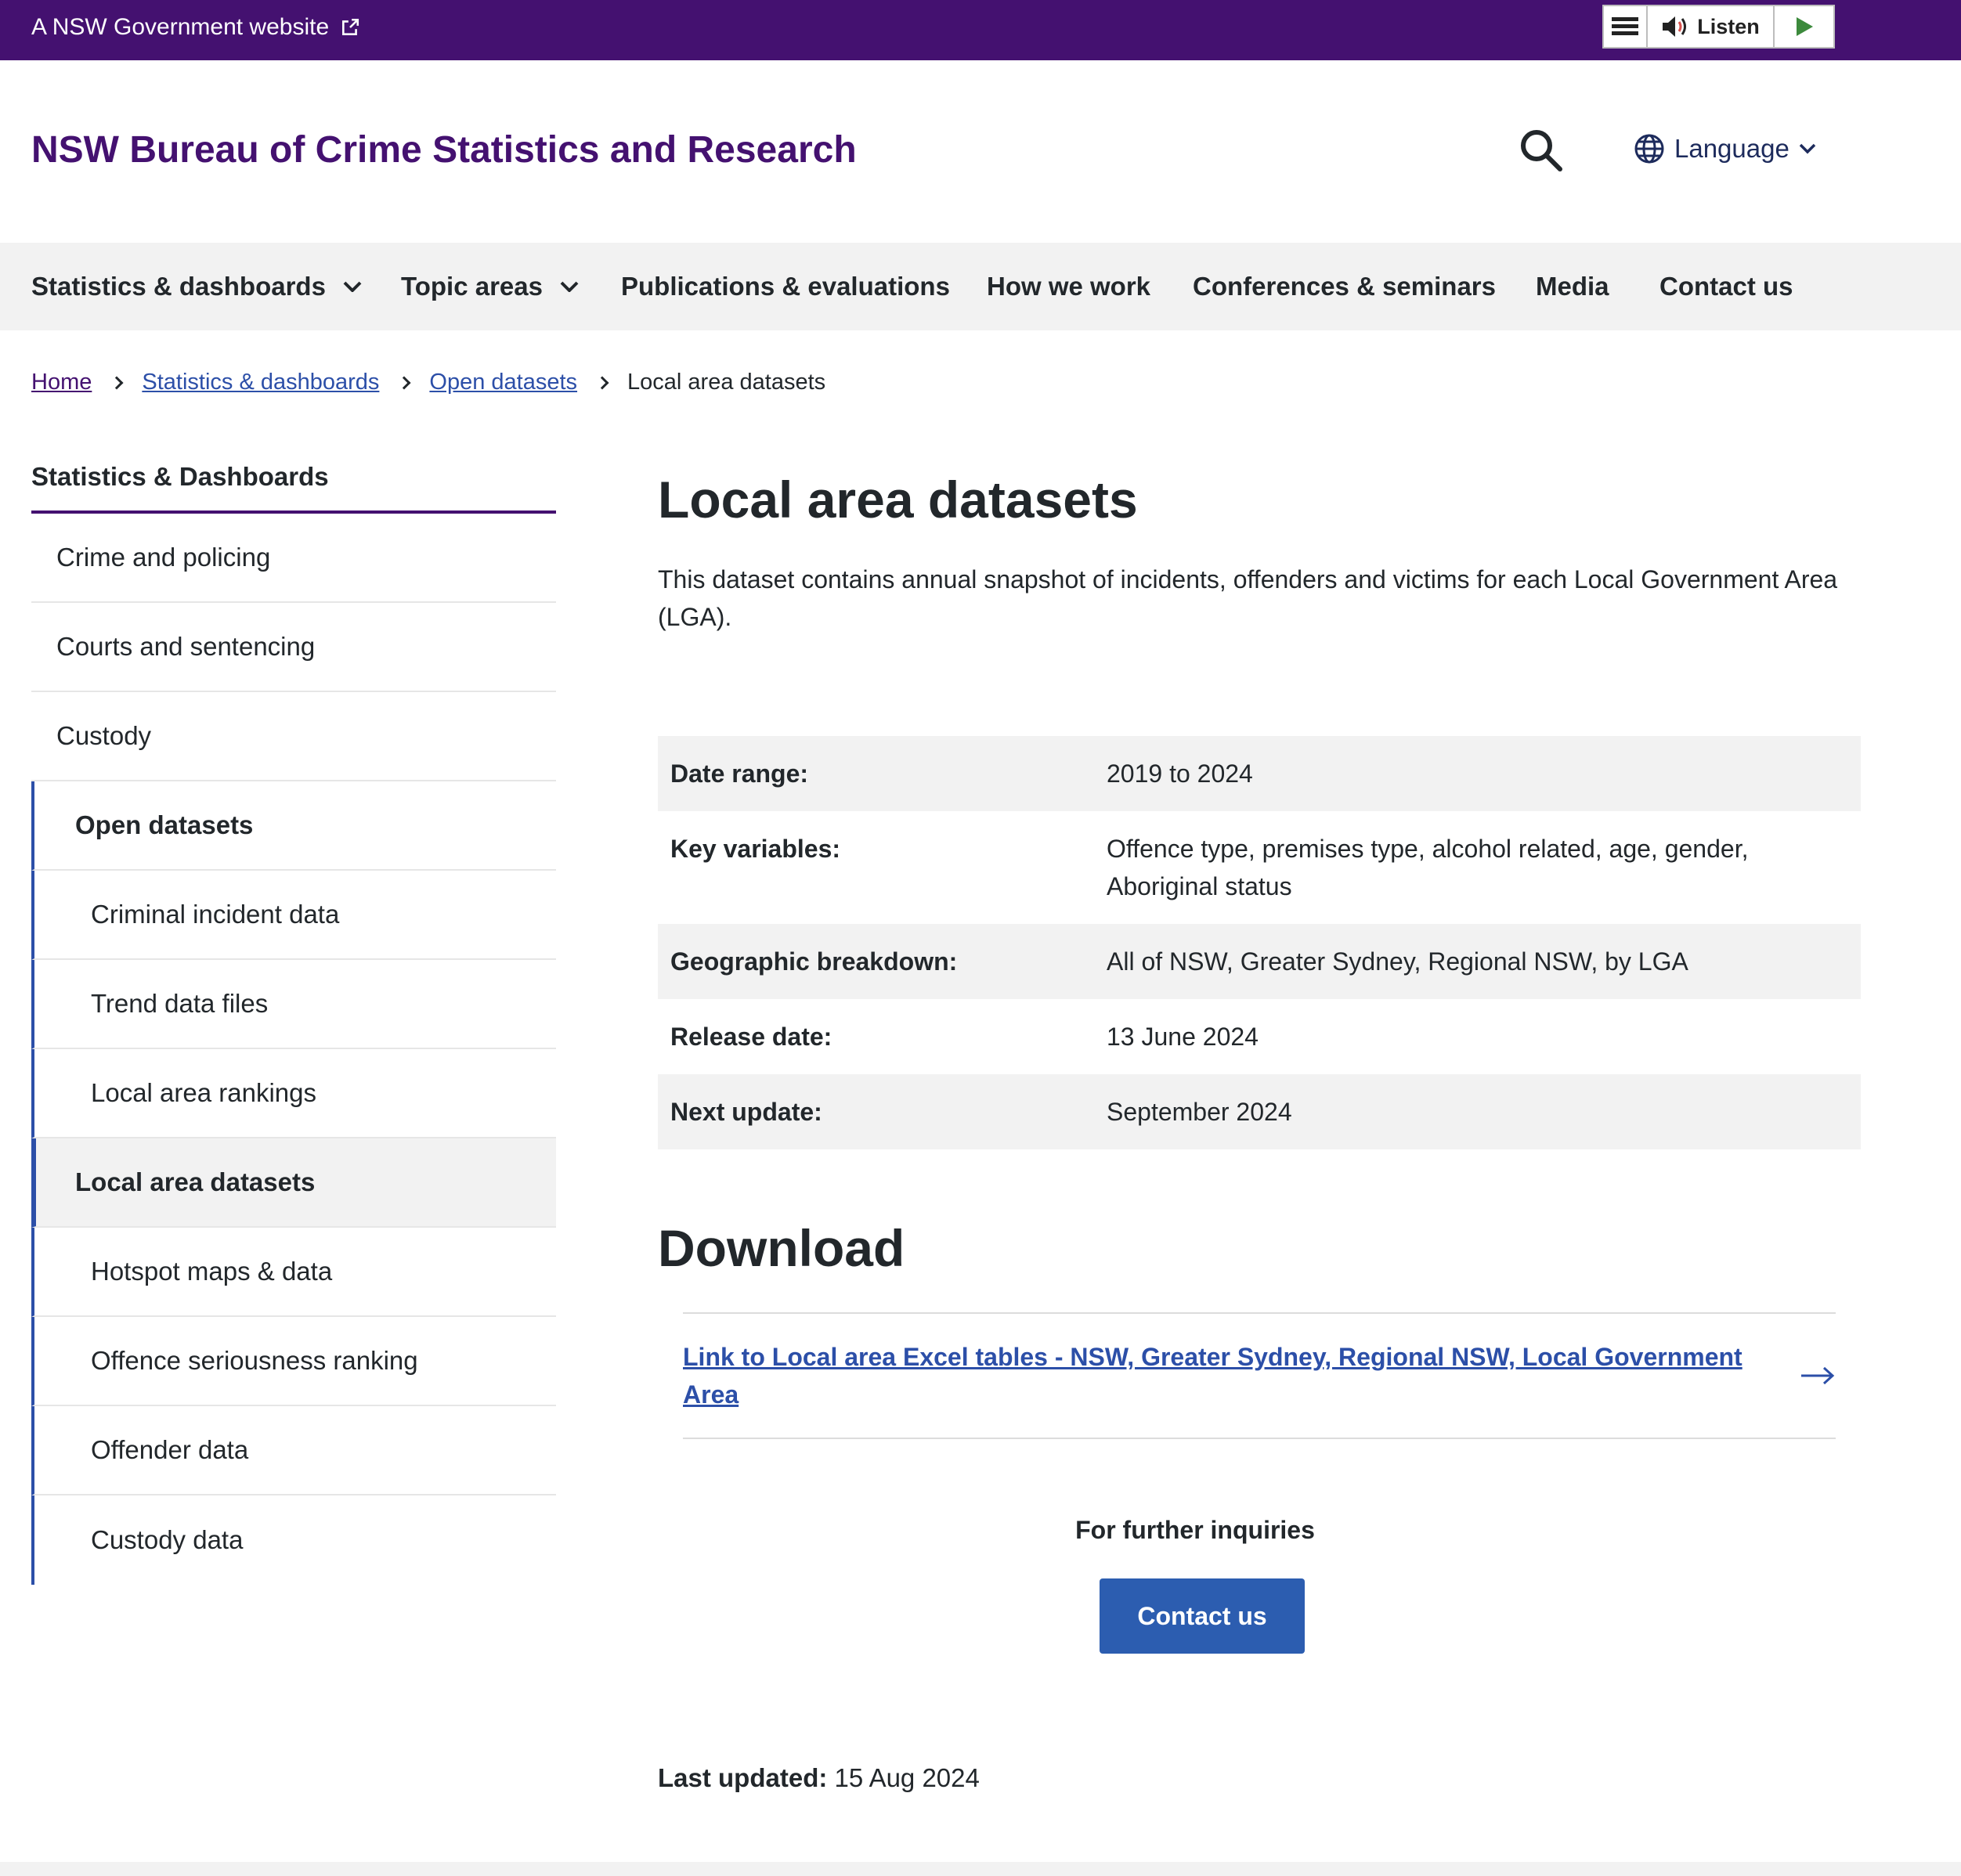 This screenshot has height=1876, width=1961. Describe the element at coordinates (293, 826) in the screenshot. I see `sidebar-item-open-datasets: Open datasets` at that location.